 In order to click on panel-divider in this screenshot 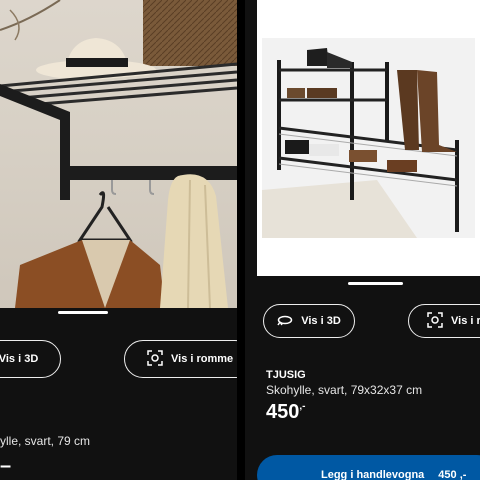, I will do `click(241, 240)`.